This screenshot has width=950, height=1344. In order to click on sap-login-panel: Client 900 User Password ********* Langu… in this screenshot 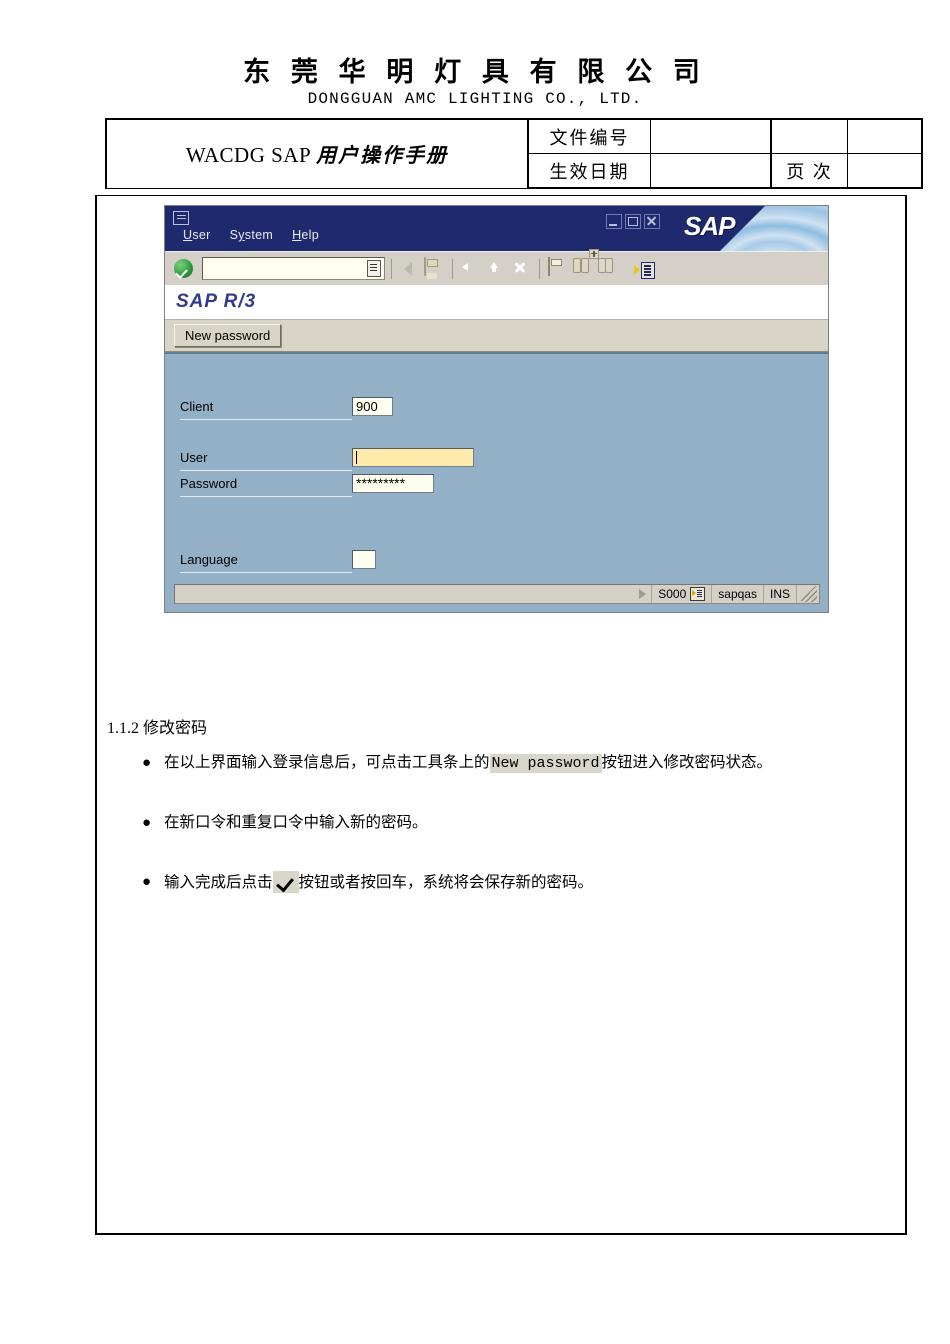, I will do `click(496, 482)`.